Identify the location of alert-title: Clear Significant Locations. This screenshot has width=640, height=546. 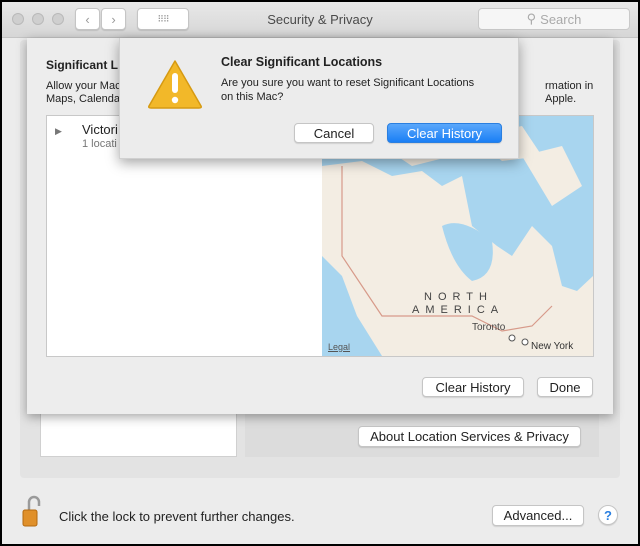
(302, 62).